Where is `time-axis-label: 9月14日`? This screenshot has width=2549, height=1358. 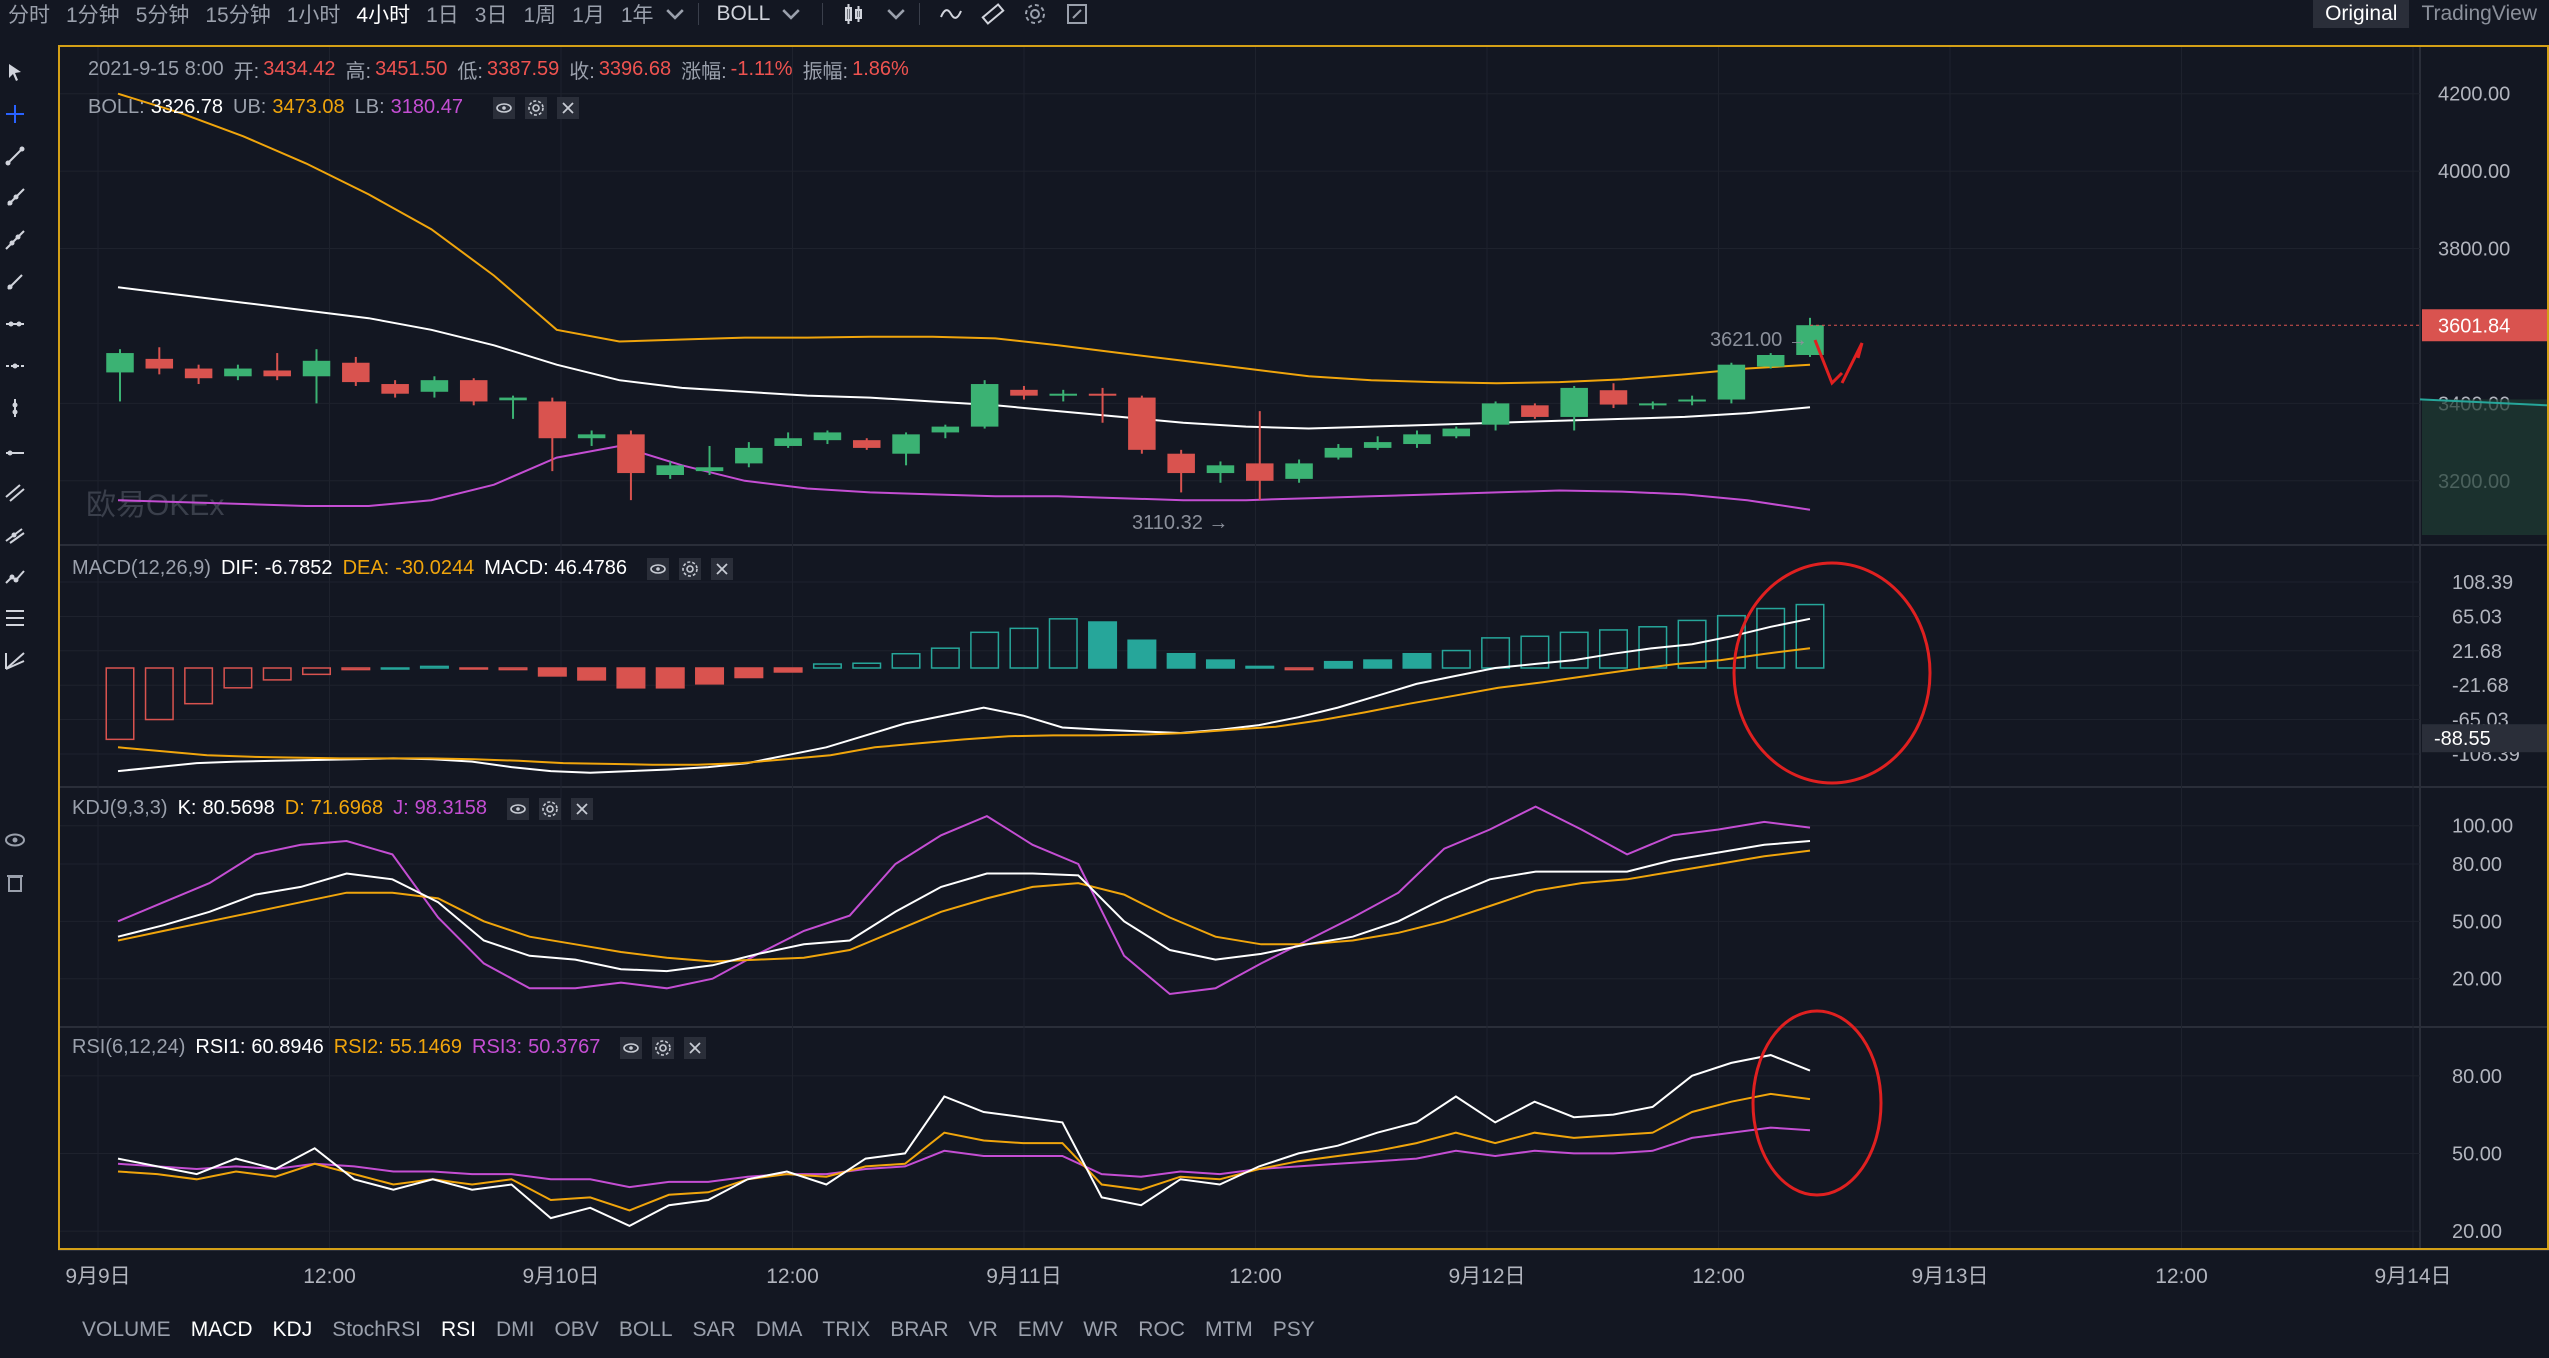 time-axis-label: 9月14日 is located at coordinates (2412, 1276).